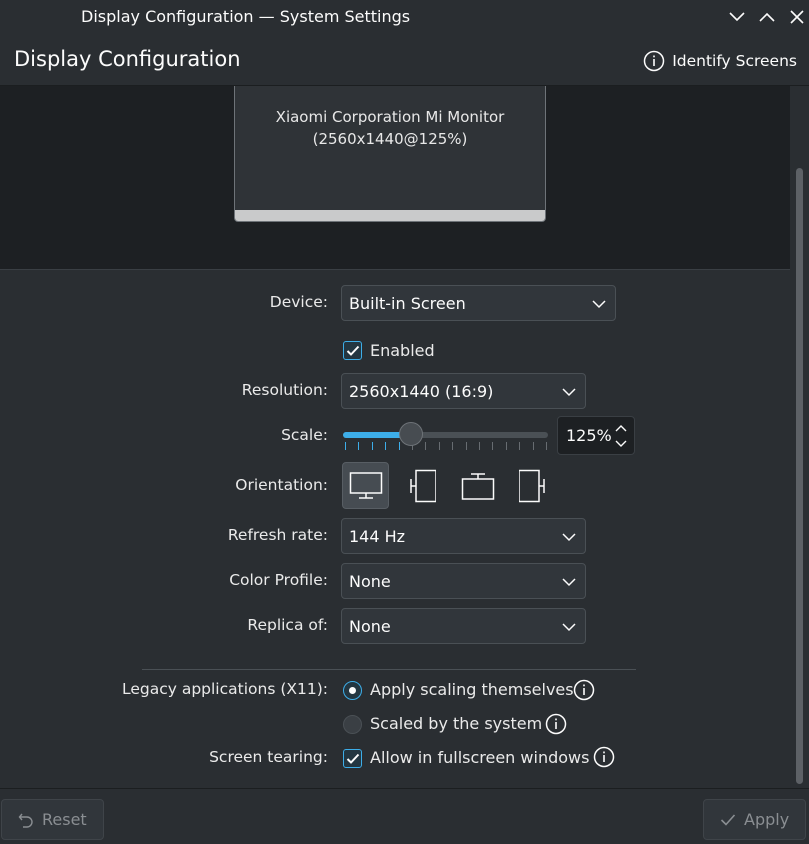  I want to click on section-divider, so click(389, 669).